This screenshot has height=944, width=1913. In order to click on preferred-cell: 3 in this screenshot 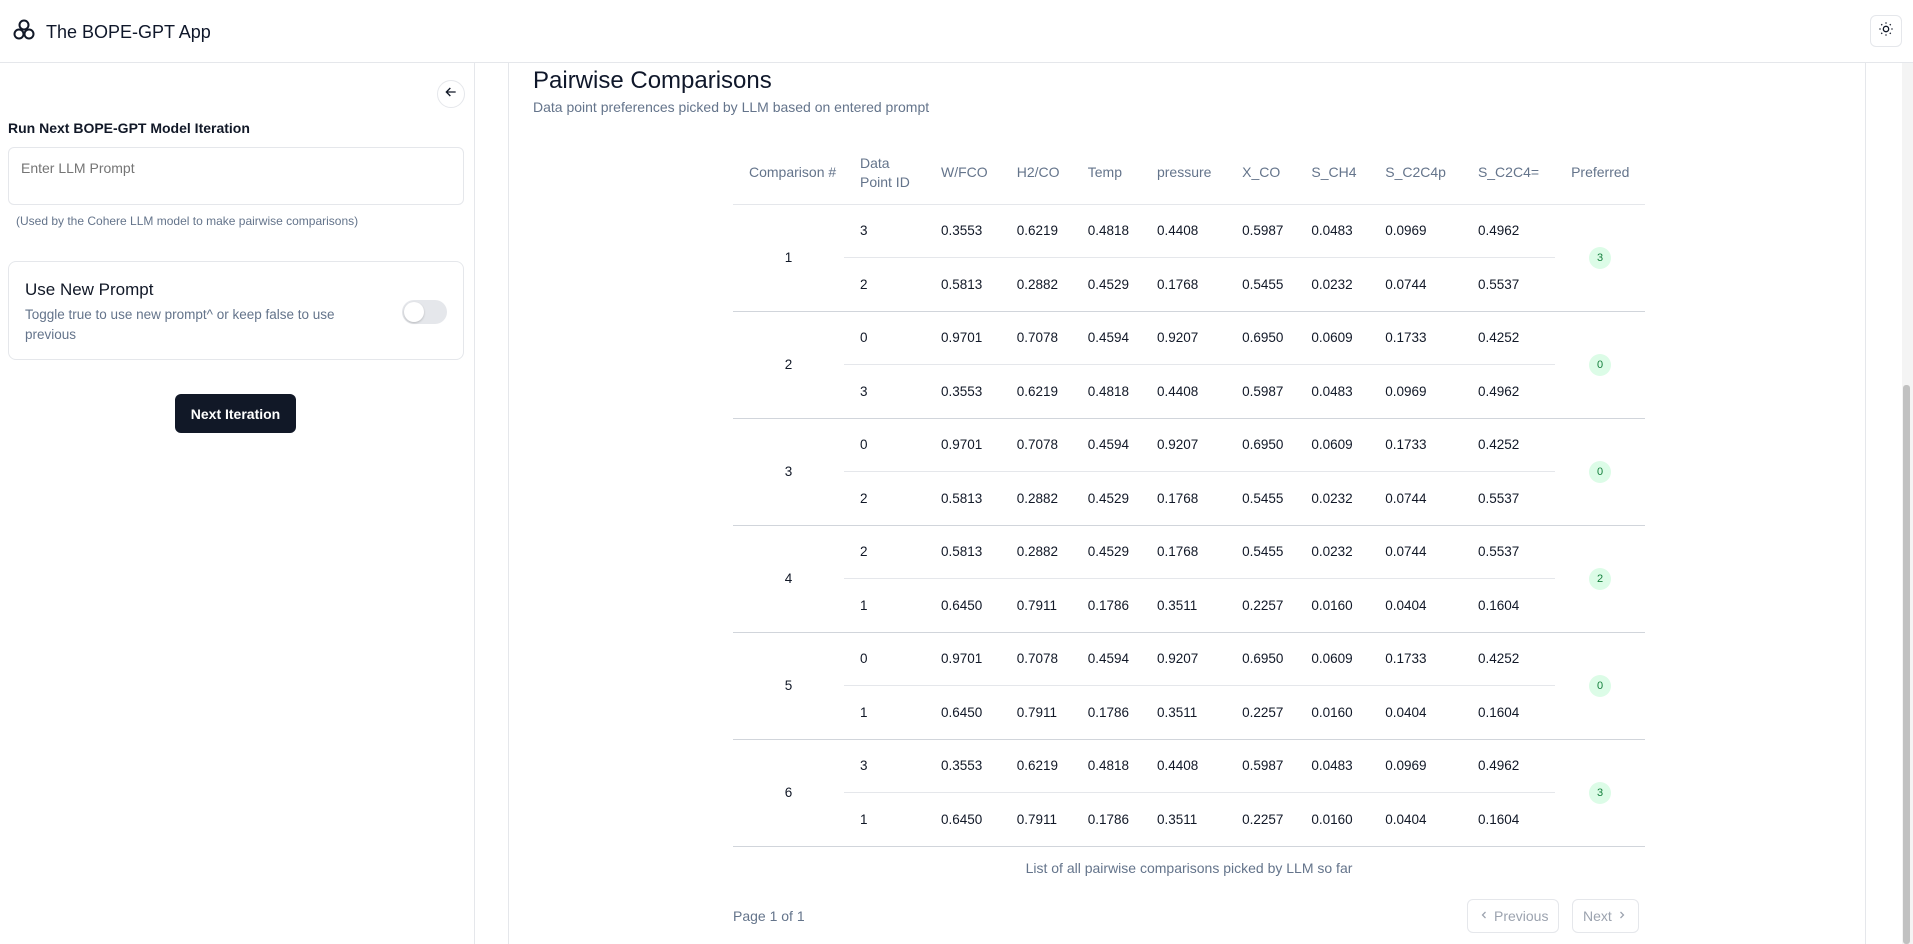, I will do `click(1600, 793)`.